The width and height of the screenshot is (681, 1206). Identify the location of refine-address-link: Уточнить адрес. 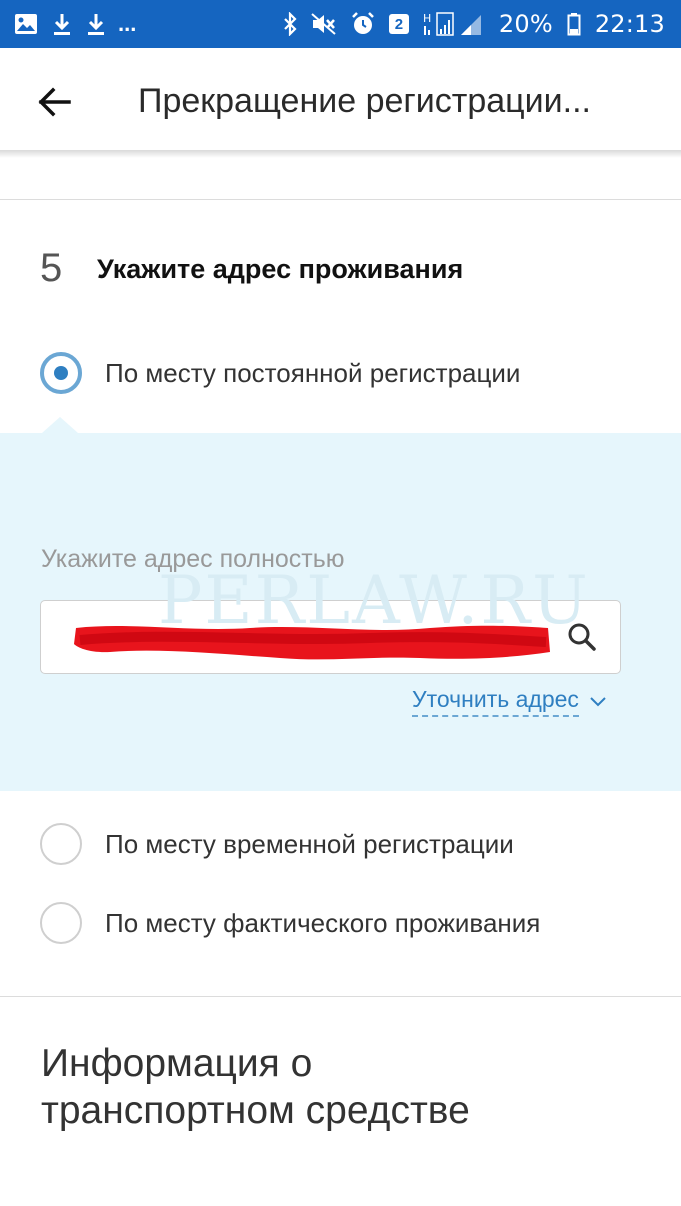
(509, 701).